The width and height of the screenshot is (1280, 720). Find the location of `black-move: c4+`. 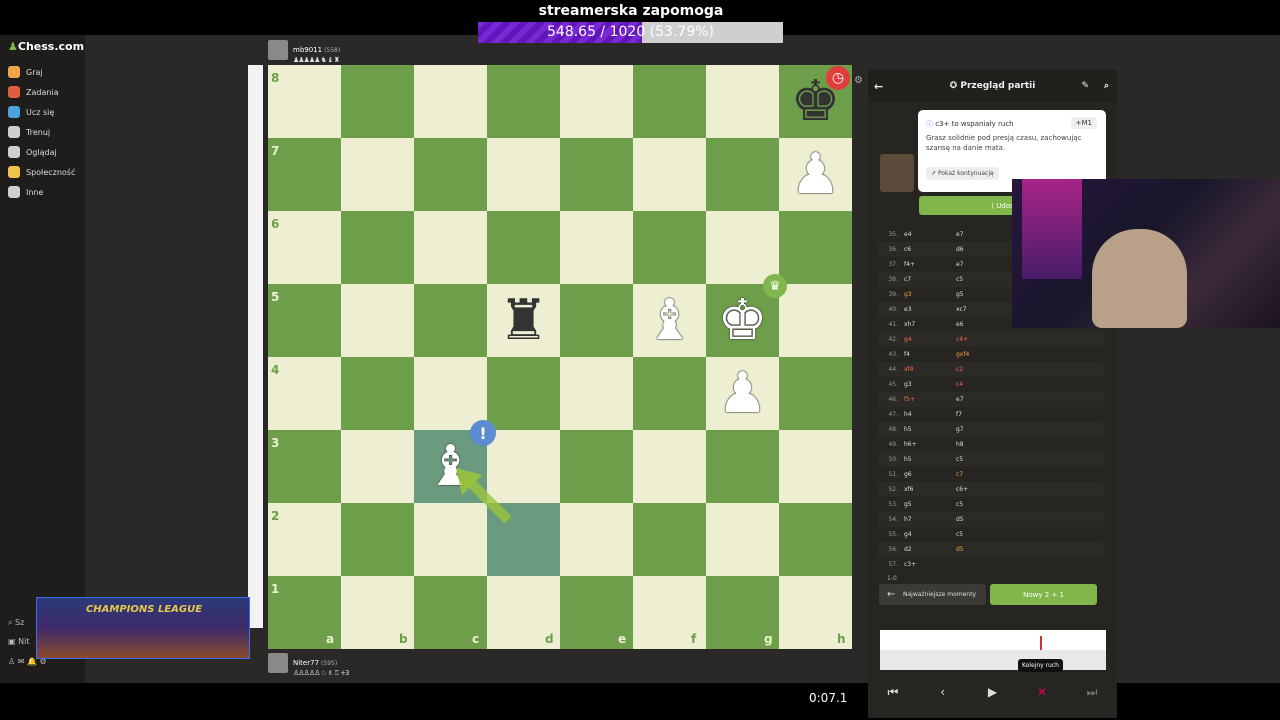

black-move: c4+ is located at coordinates (982, 339).